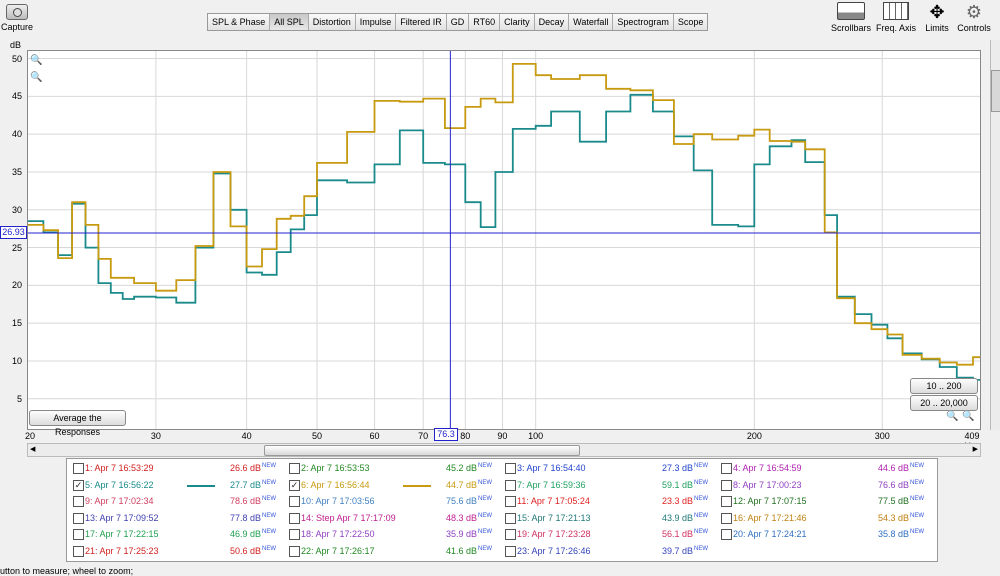 The image size is (1000, 576). What do you see at coordinates (376, 22) in the screenshot?
I see `tab-impulse: Impulse` at bounding box center [376, 22].